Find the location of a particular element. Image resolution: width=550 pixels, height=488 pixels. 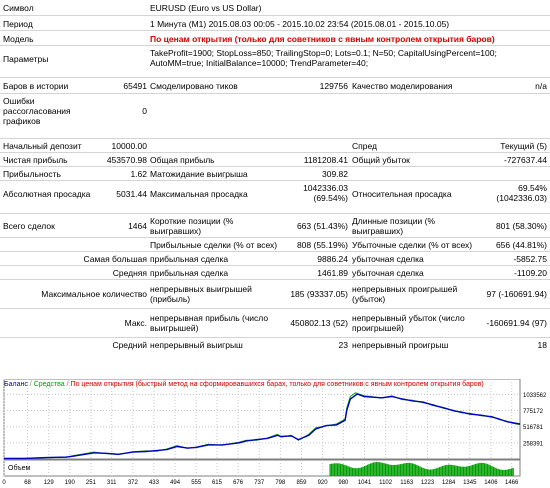

avg-wins-label: непрерывный выигрыш is located at coordinates (196, 345).